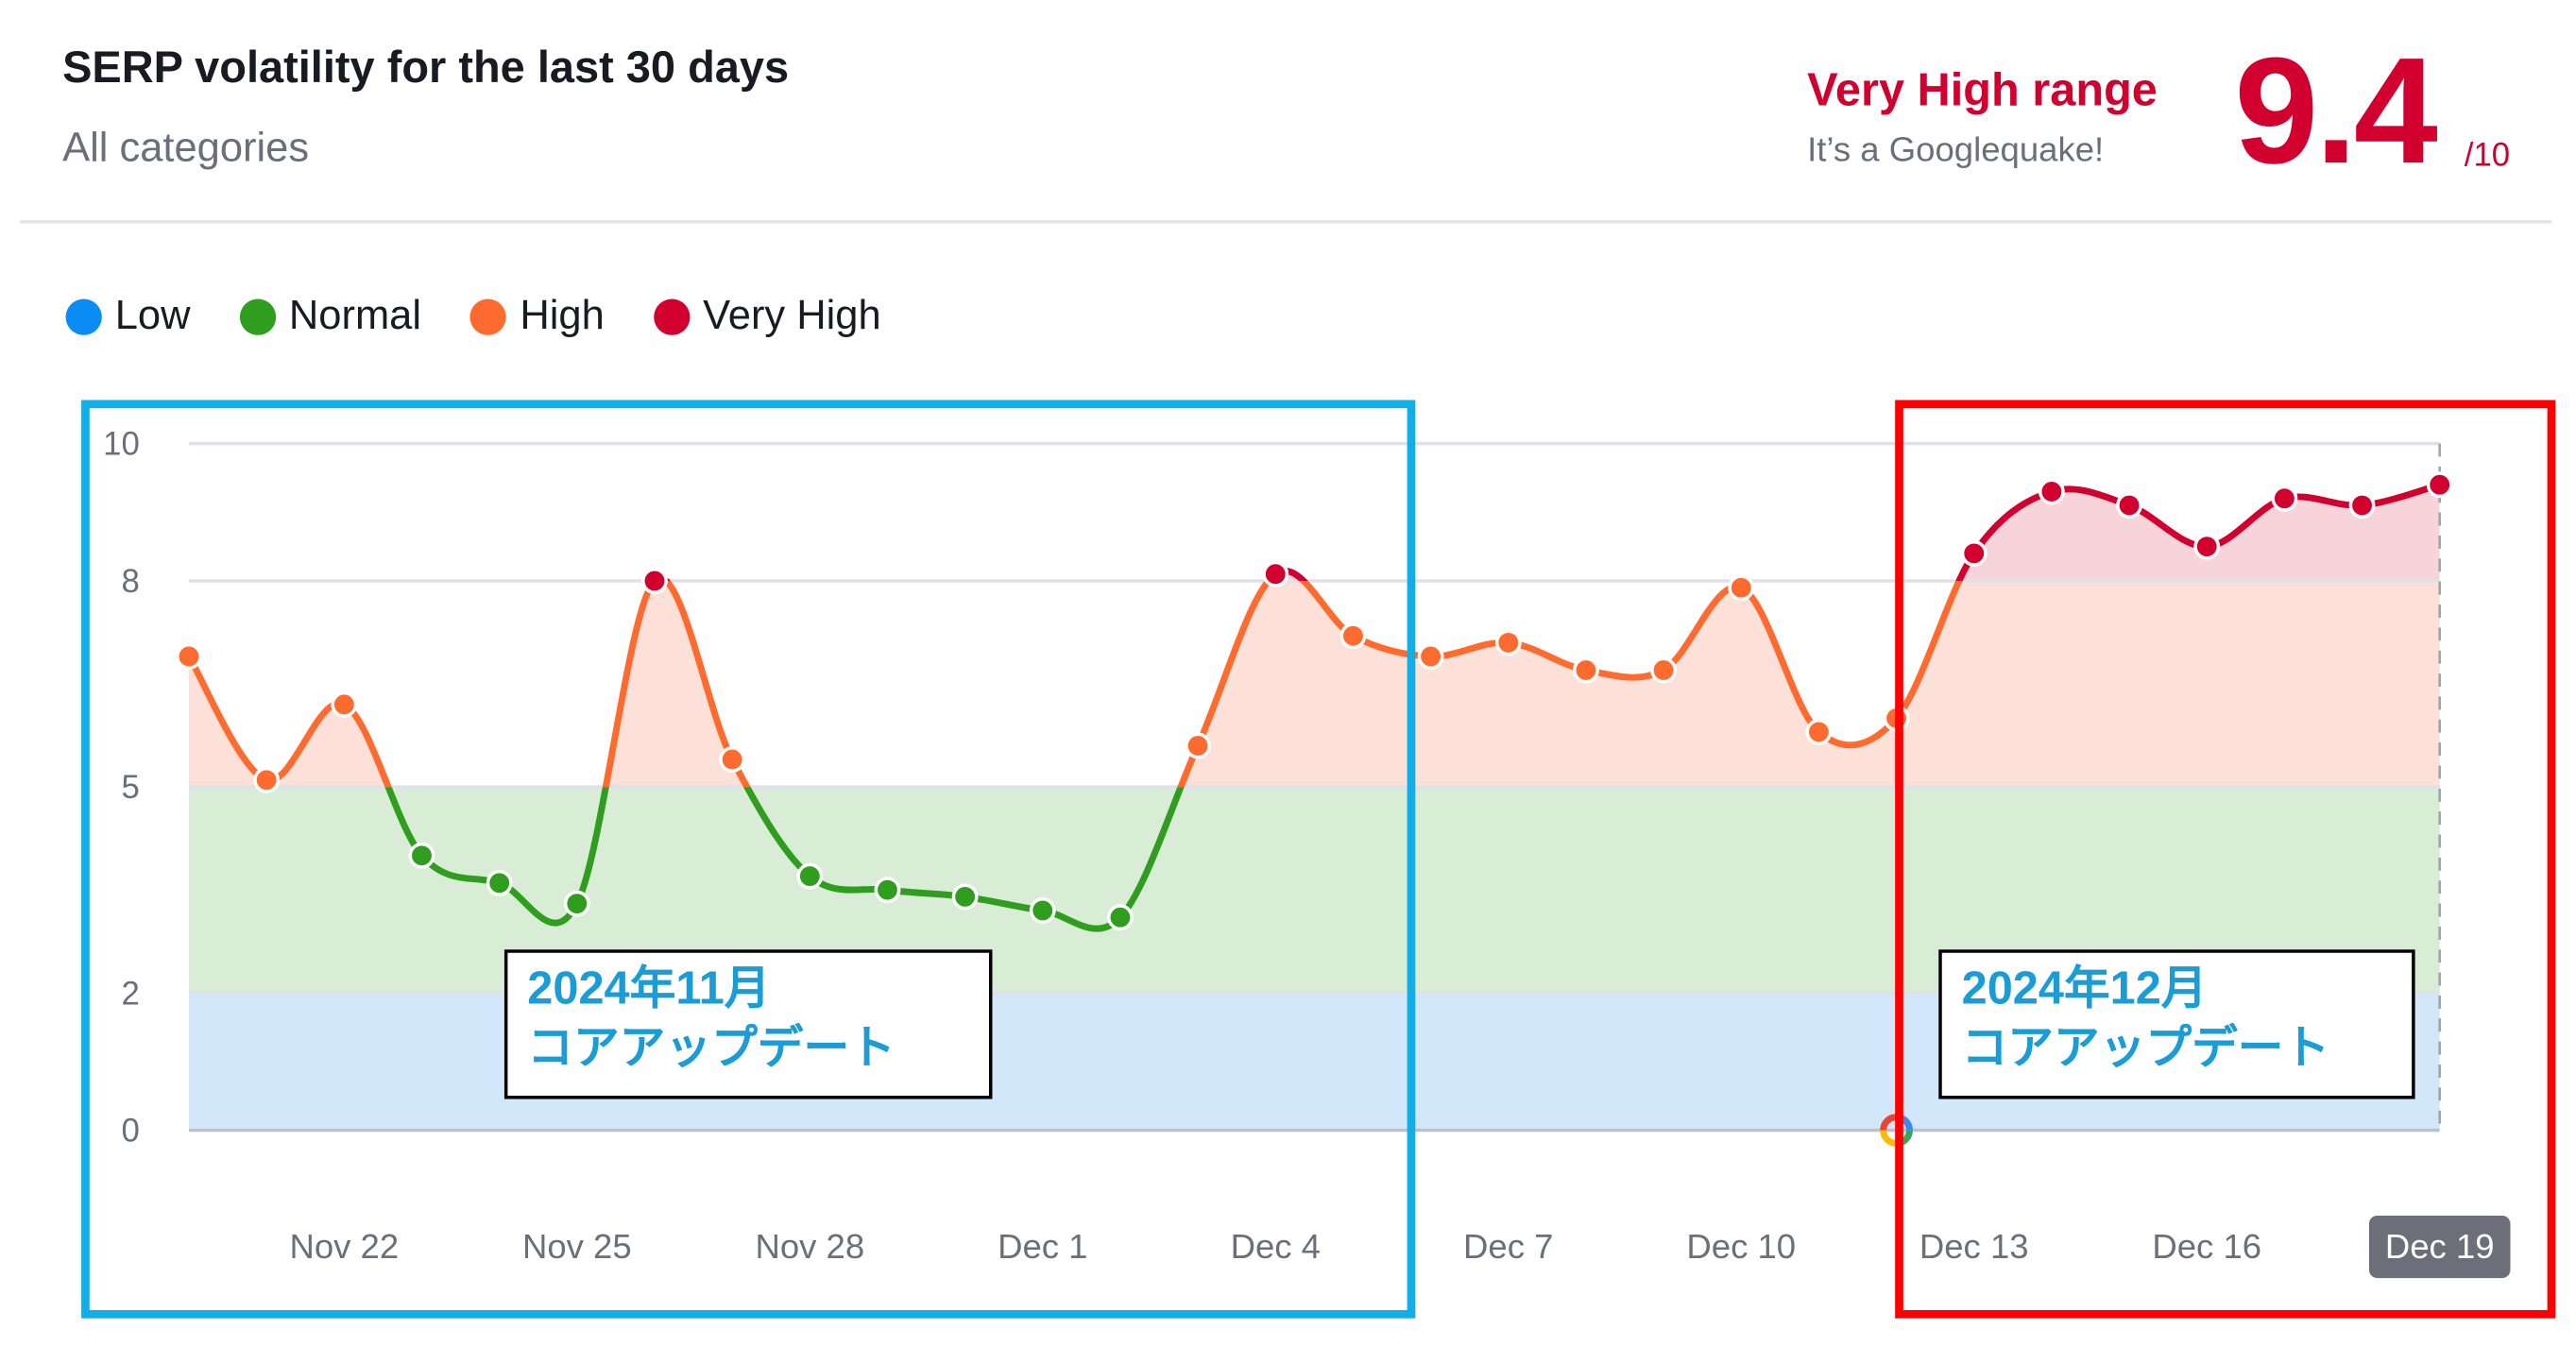 Image resolution: width=2576 pixels, height=1346 pixels. Describe the element at coordinates (130, 788) in the screenshot. I see `y-tick-label: 5` at that location.